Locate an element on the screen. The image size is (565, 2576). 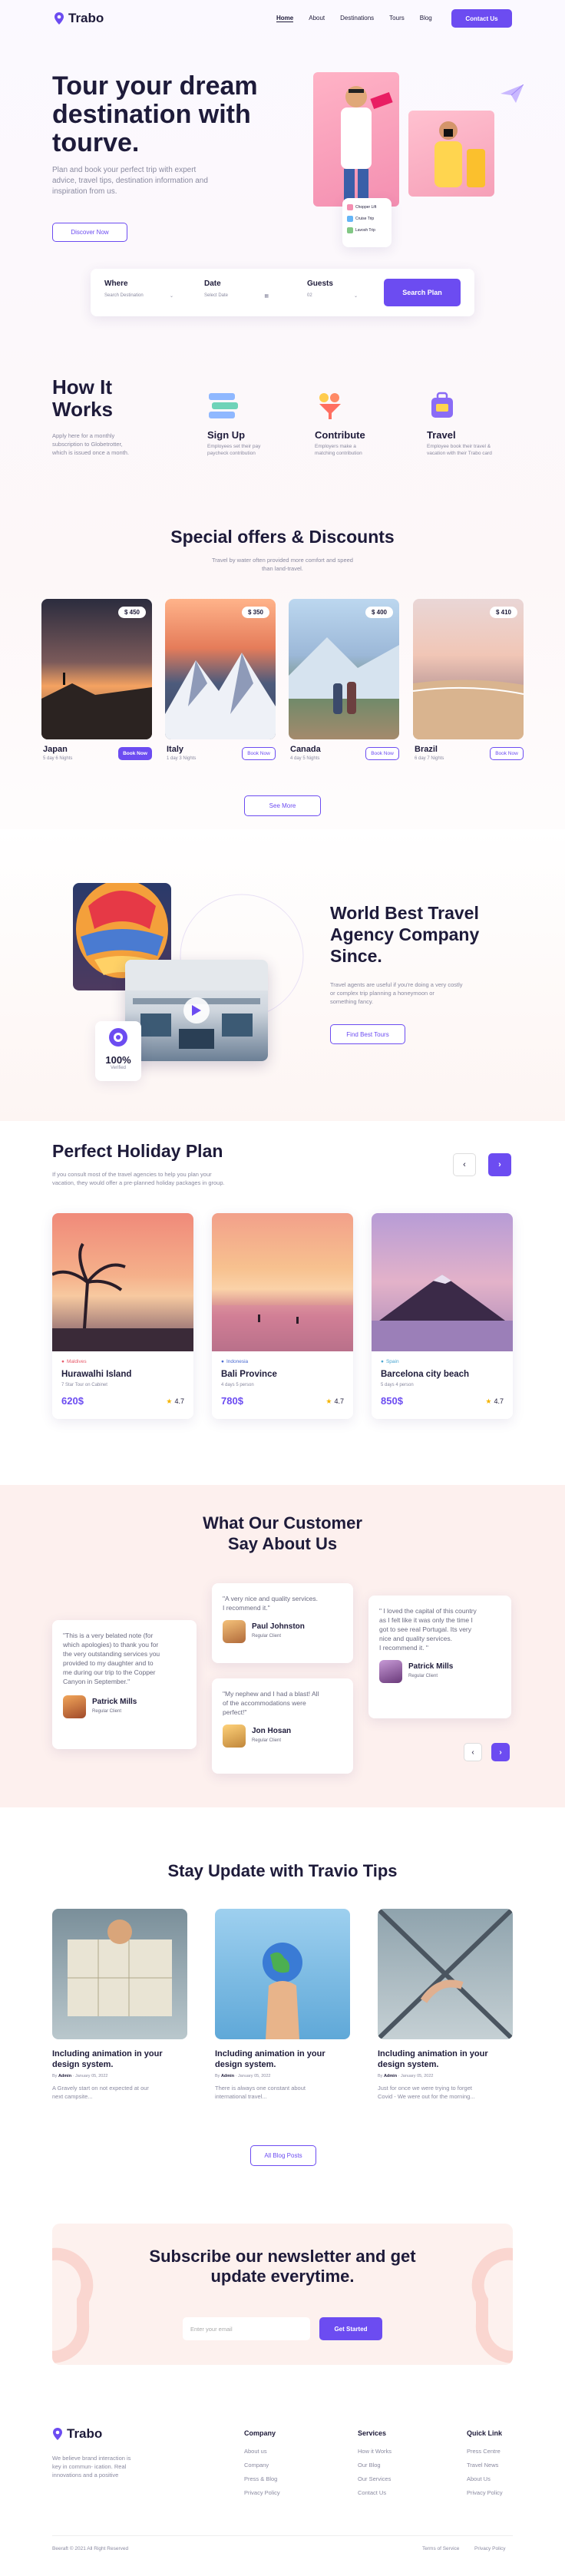
privacy-link: Privacy Policy is located at coordinates (489, 2548).